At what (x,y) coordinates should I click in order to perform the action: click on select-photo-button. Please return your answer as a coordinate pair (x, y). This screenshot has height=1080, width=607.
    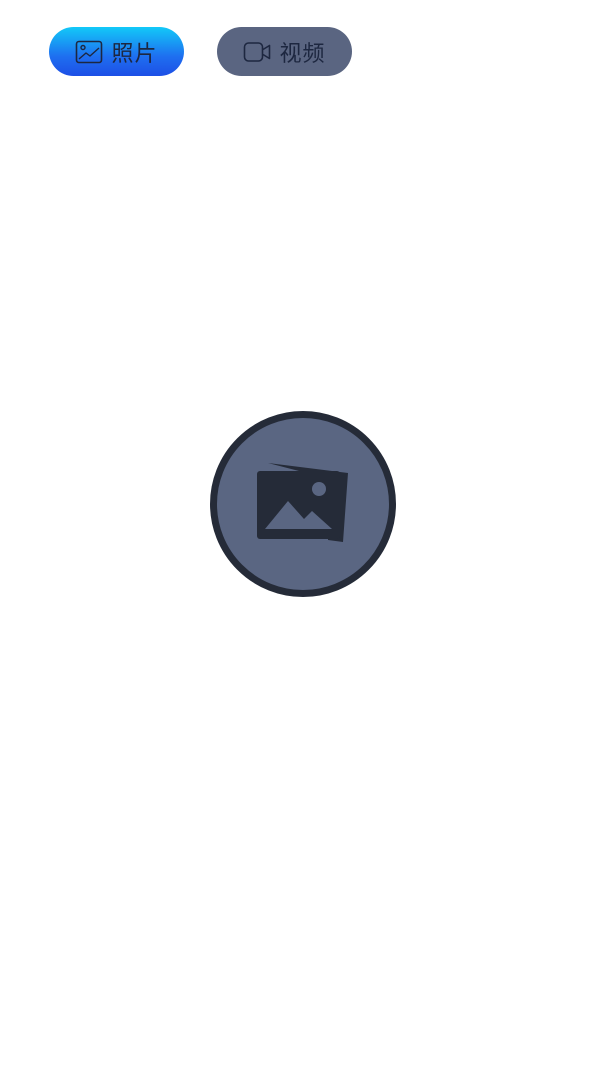
    Looking at the image, I should click on (303, 504).